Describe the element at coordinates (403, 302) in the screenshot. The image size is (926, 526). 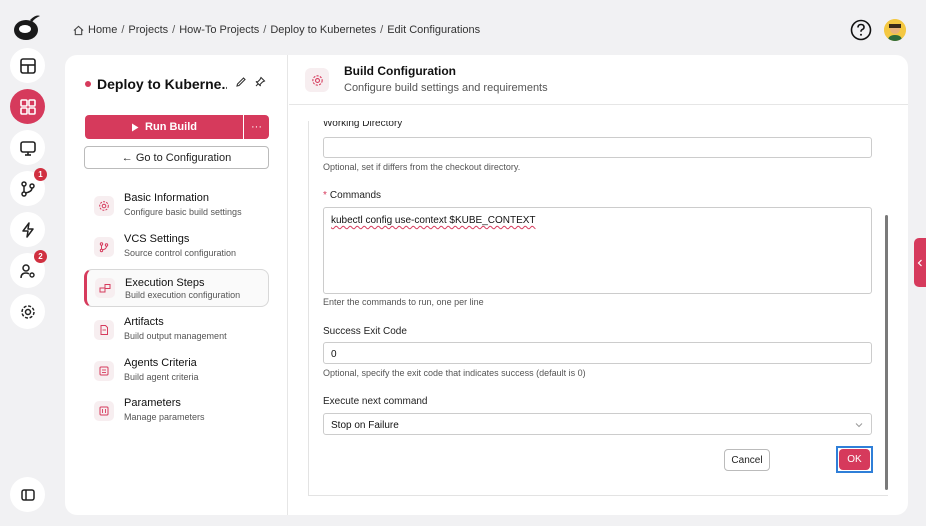
I see `commands-hint: Enter the commands to run, one per line` at that location.